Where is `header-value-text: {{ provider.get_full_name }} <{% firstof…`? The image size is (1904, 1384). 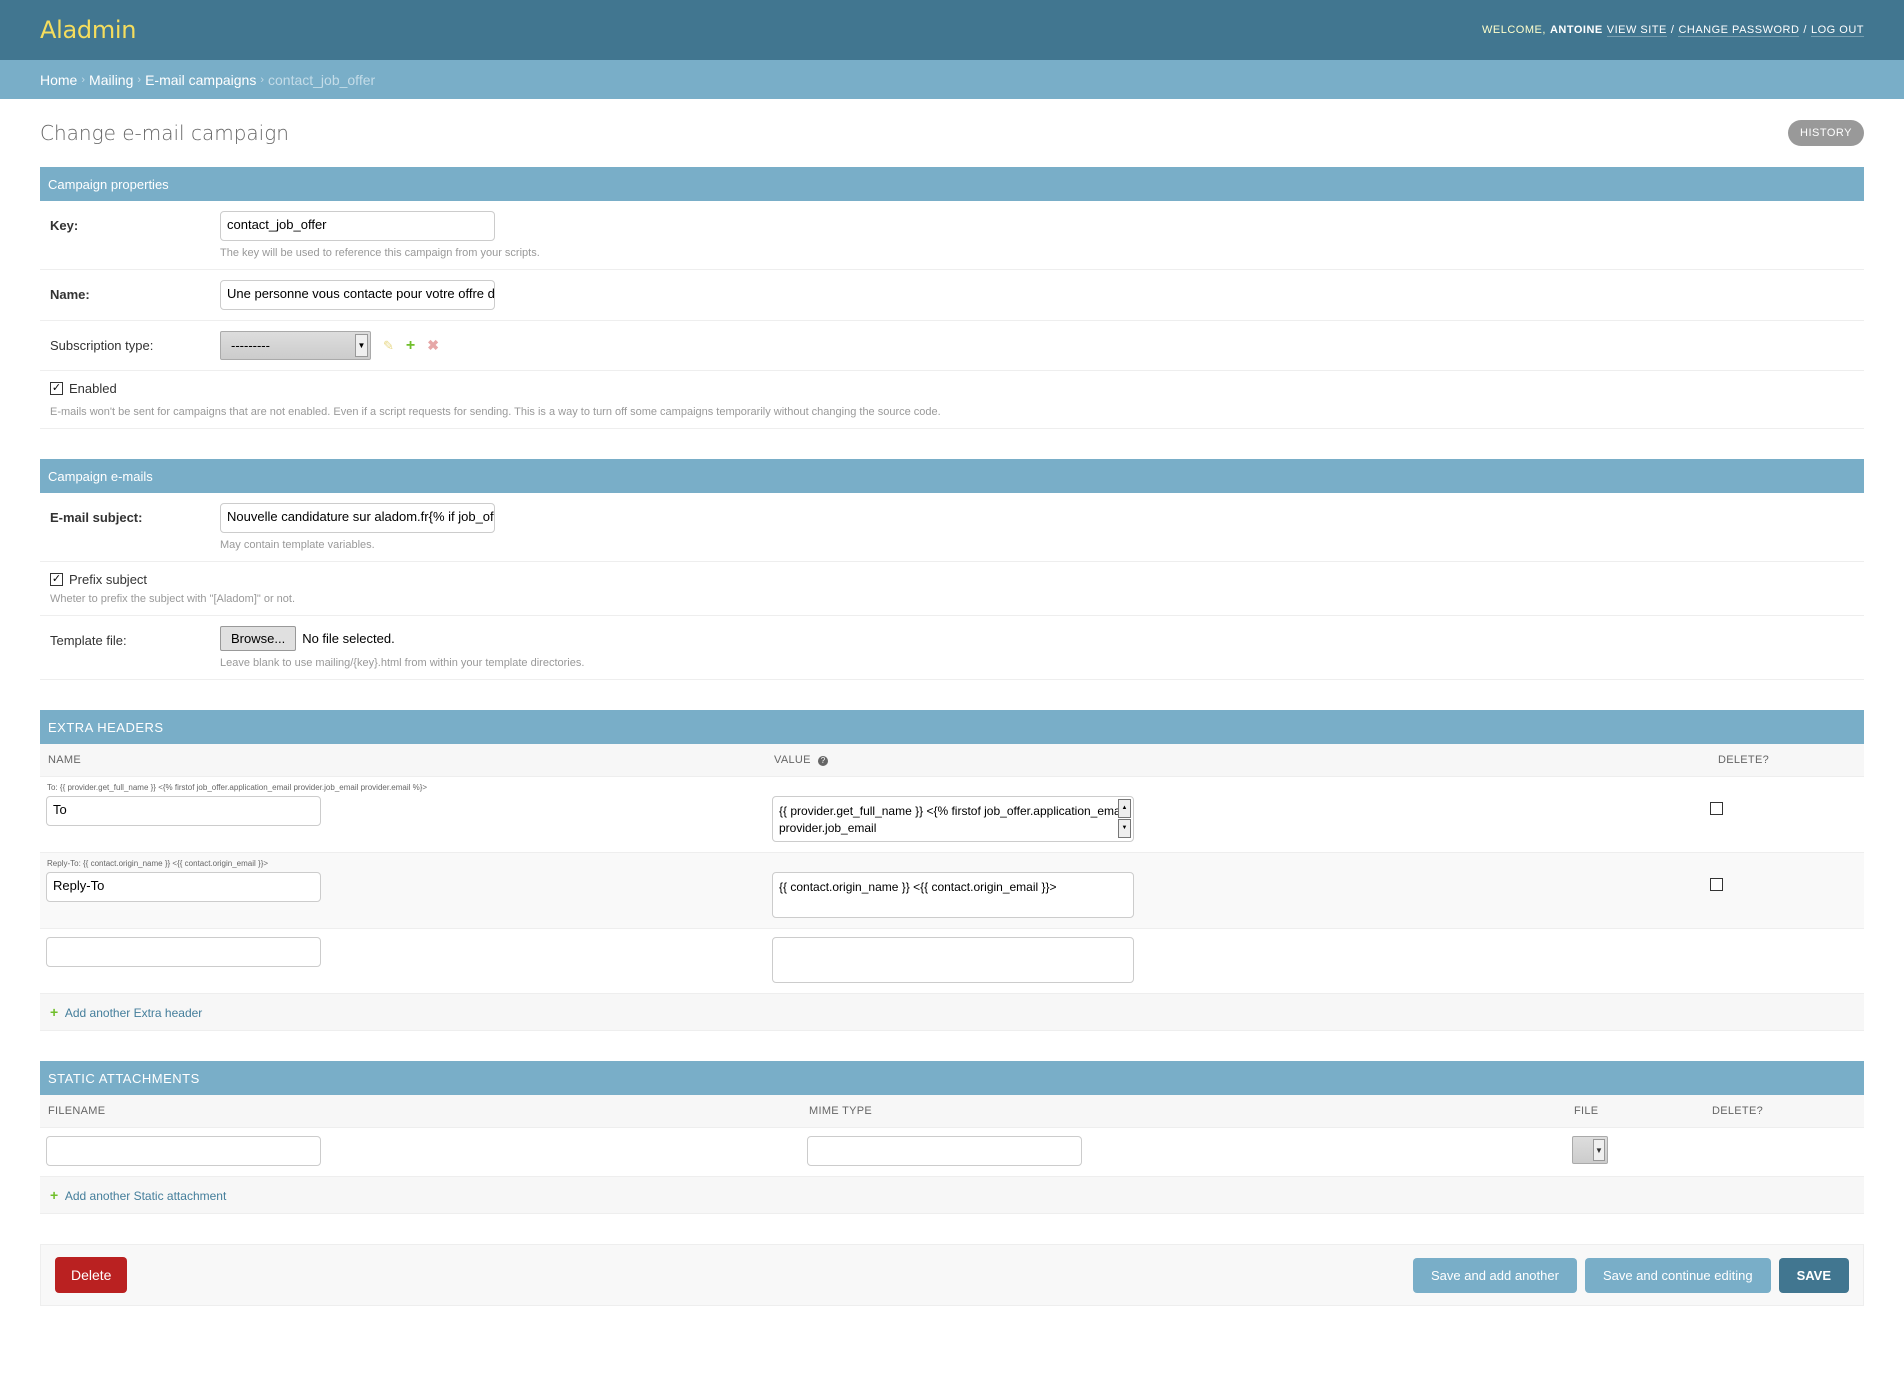 header-value-text: {{ provider.get_full_name }} <{% firstof… is located at coordinates (953, 819).